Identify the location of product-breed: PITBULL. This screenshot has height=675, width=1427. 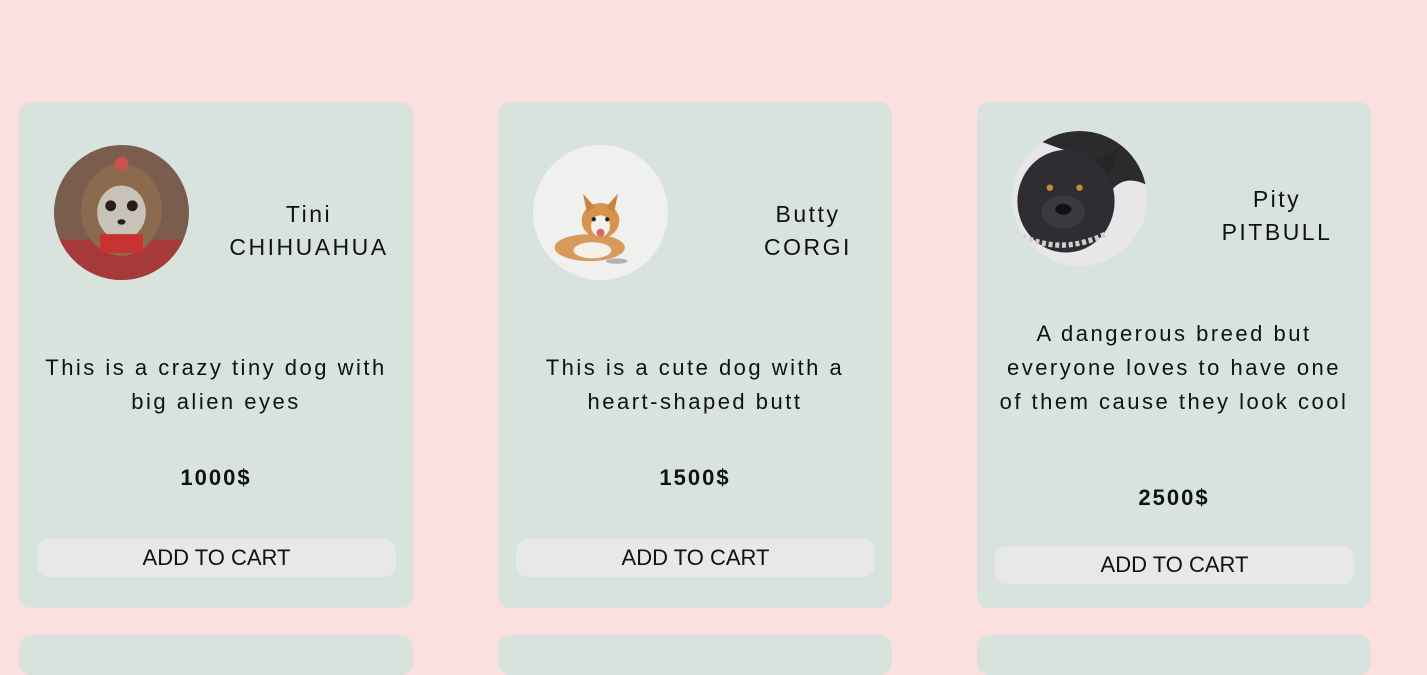
(1277, 232).